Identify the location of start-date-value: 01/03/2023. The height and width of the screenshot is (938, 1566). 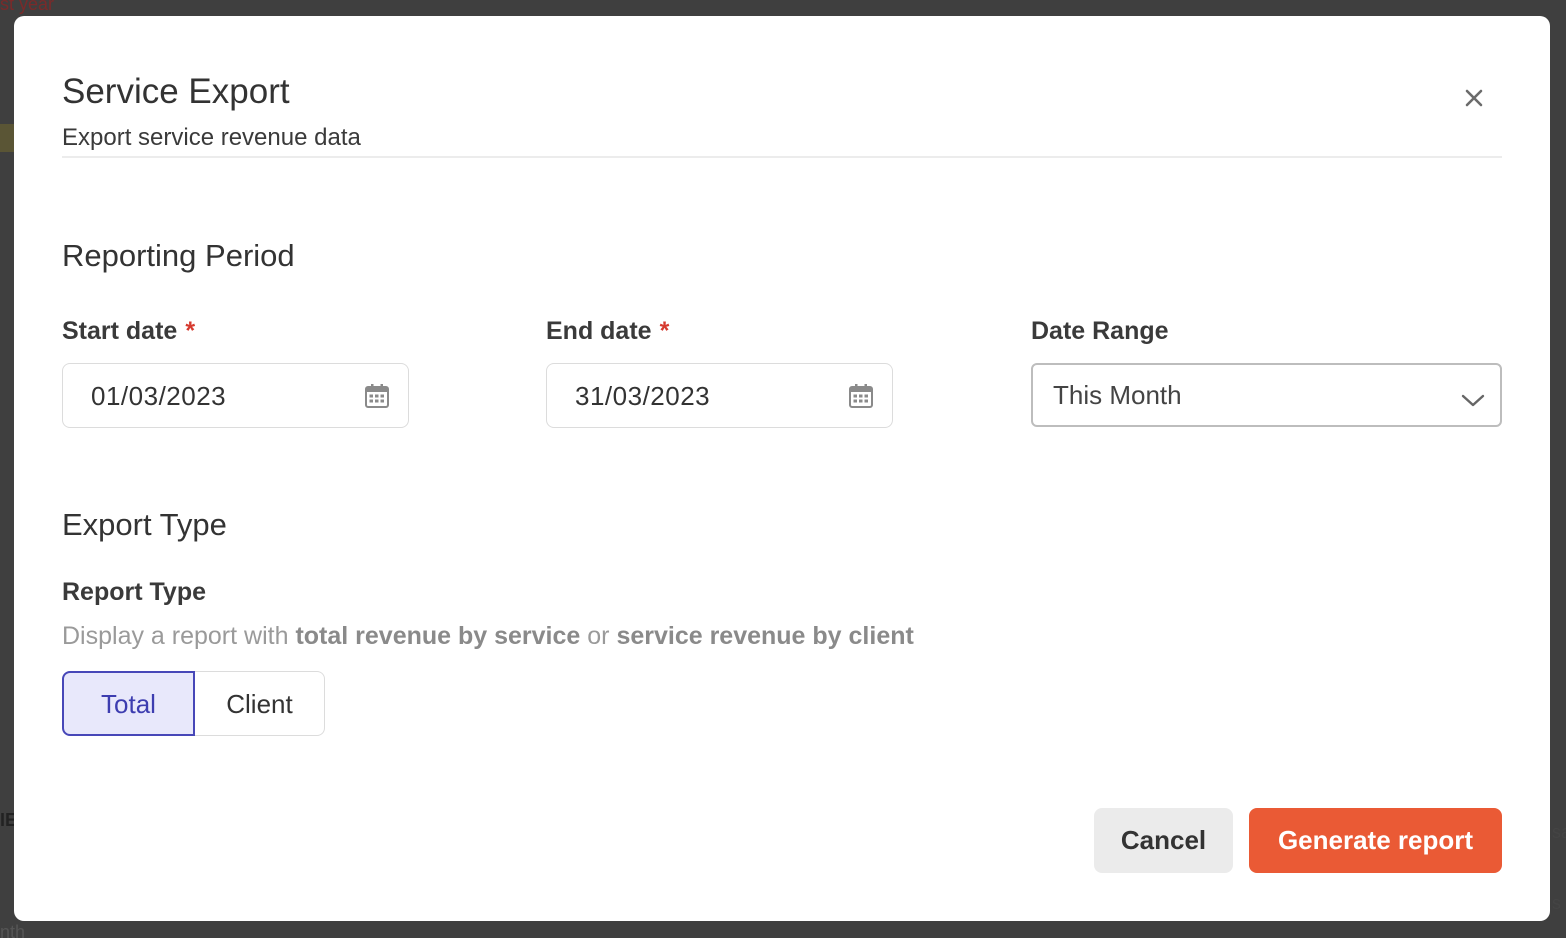
(159, 396).